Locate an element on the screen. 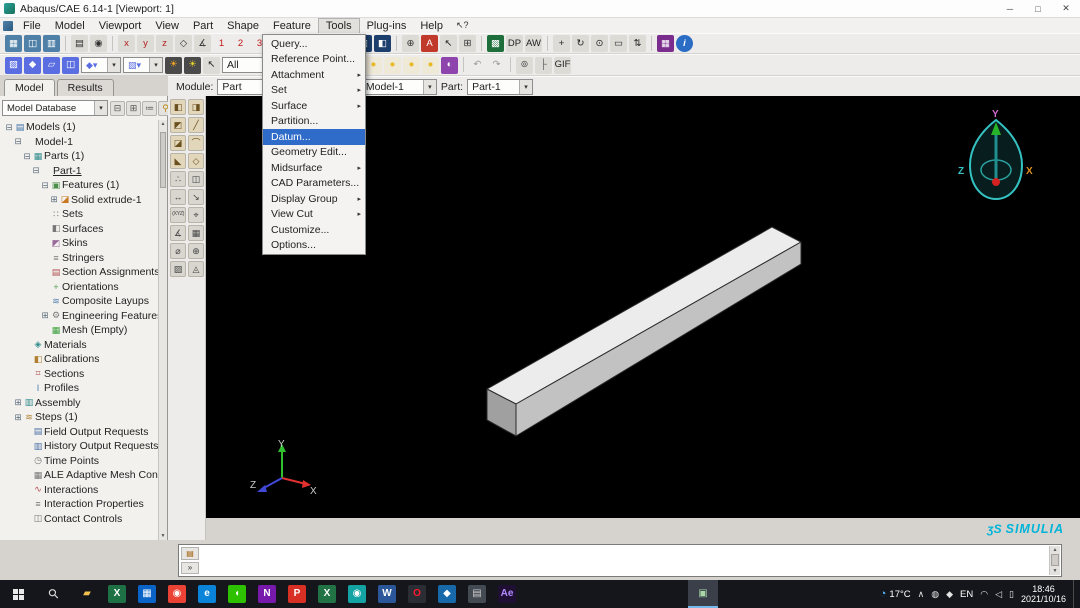 The height and width of the screenshot is (608, 1080). tree-collapse-all-icon: ⊟ is located at coordinates (117, 108).